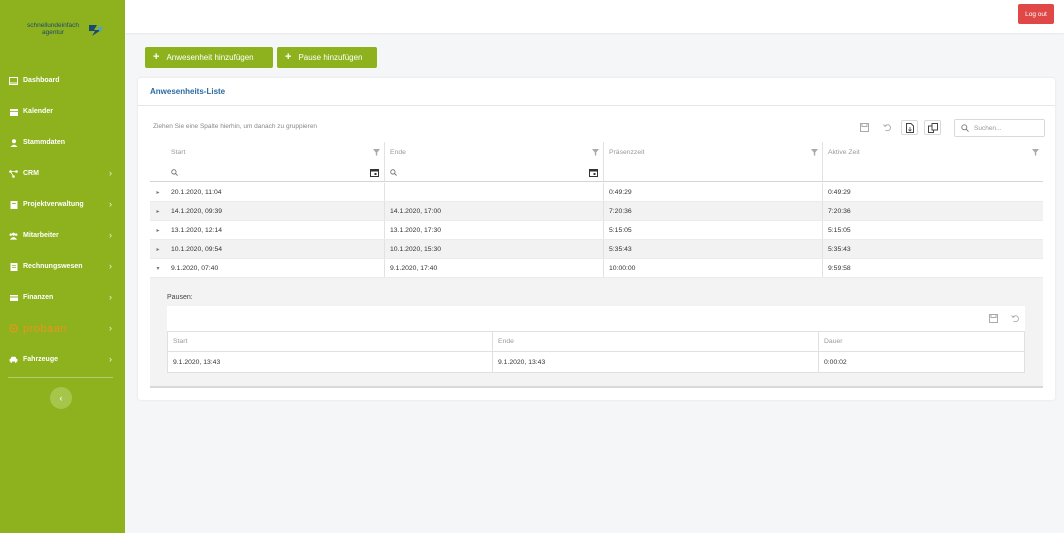 The image size is (1064, 533). I want to click on sidebar-item-label: probaan, so click(45, 328).